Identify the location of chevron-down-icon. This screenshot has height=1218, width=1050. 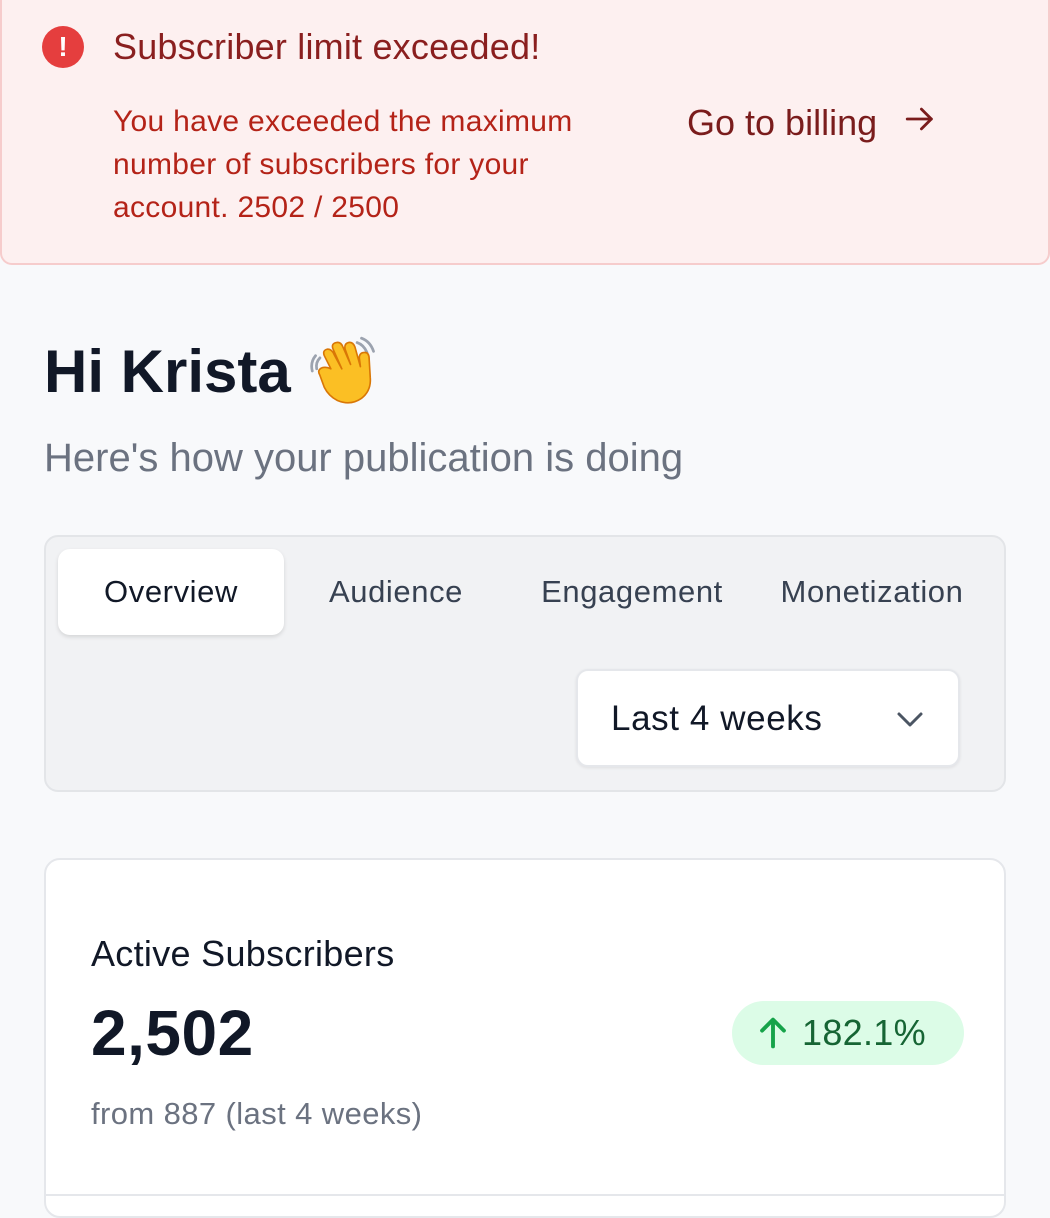
(910, 719).